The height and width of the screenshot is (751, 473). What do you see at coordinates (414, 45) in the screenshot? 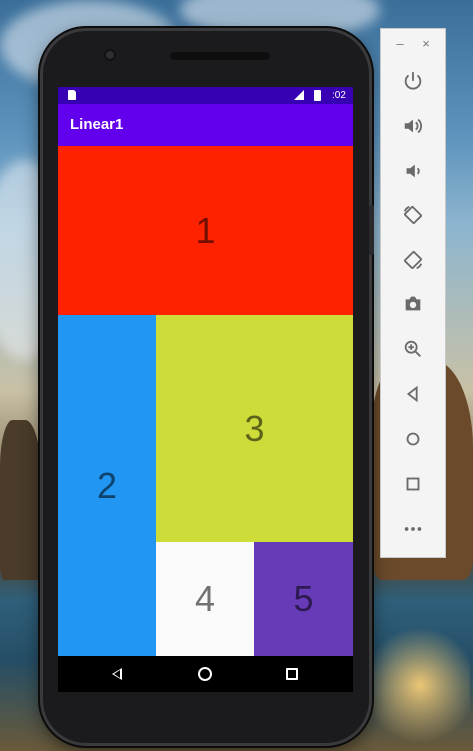
I see `toolbar-header: – ×` at bounding box center [414, 45].